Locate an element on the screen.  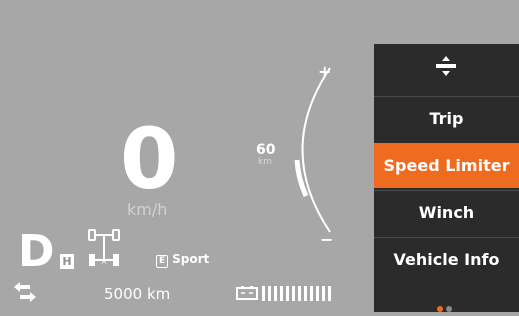
page-indicator is located at coordinates (446, 306).